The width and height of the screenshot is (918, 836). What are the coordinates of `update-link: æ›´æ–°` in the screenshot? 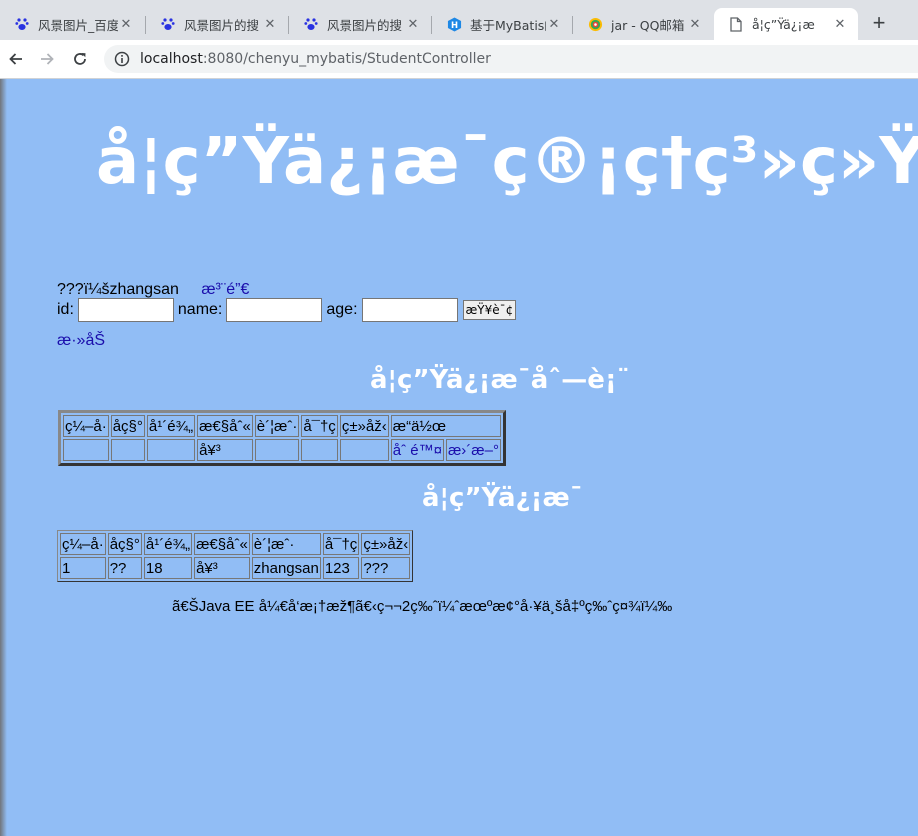 It's located at (473, 450).